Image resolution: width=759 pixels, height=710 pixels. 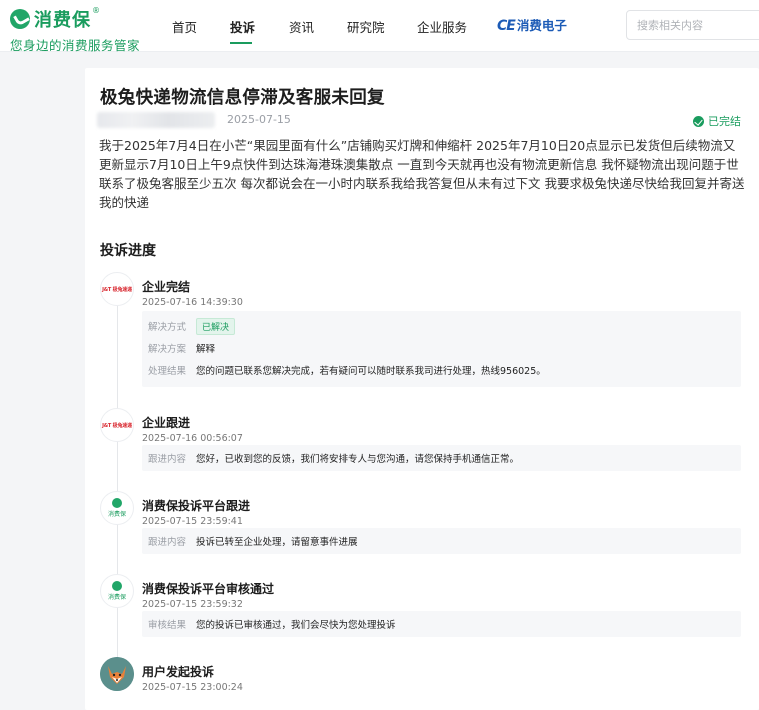 I want to click on progress-section-title: 投诉进度, so click(x=128, y=251).